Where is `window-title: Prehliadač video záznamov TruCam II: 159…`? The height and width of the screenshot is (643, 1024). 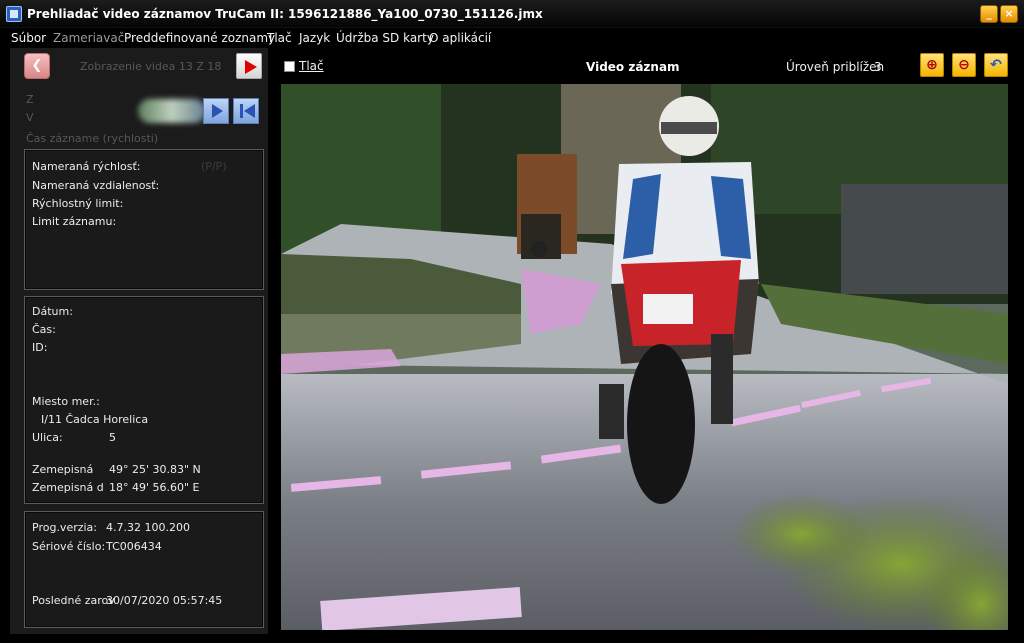 window-title: Prehliadač video záznamov TruCam II: 159… is located at coordinates (285, 14).